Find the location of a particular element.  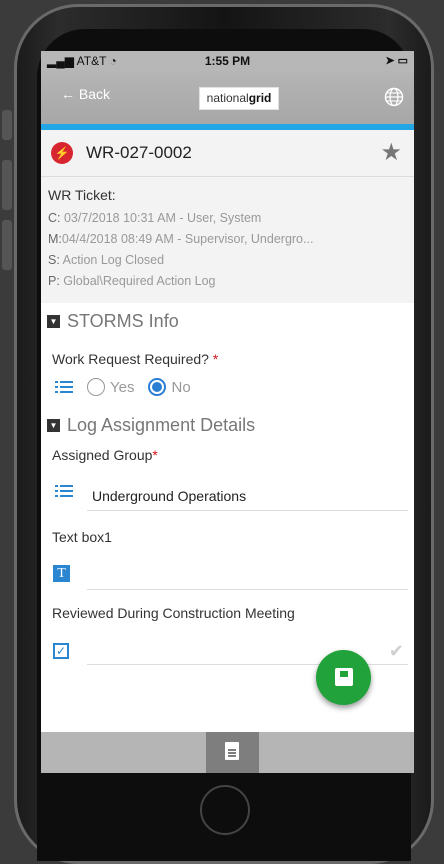

assigned-group-value: Underground Operations is located at coordinates (169, 496).